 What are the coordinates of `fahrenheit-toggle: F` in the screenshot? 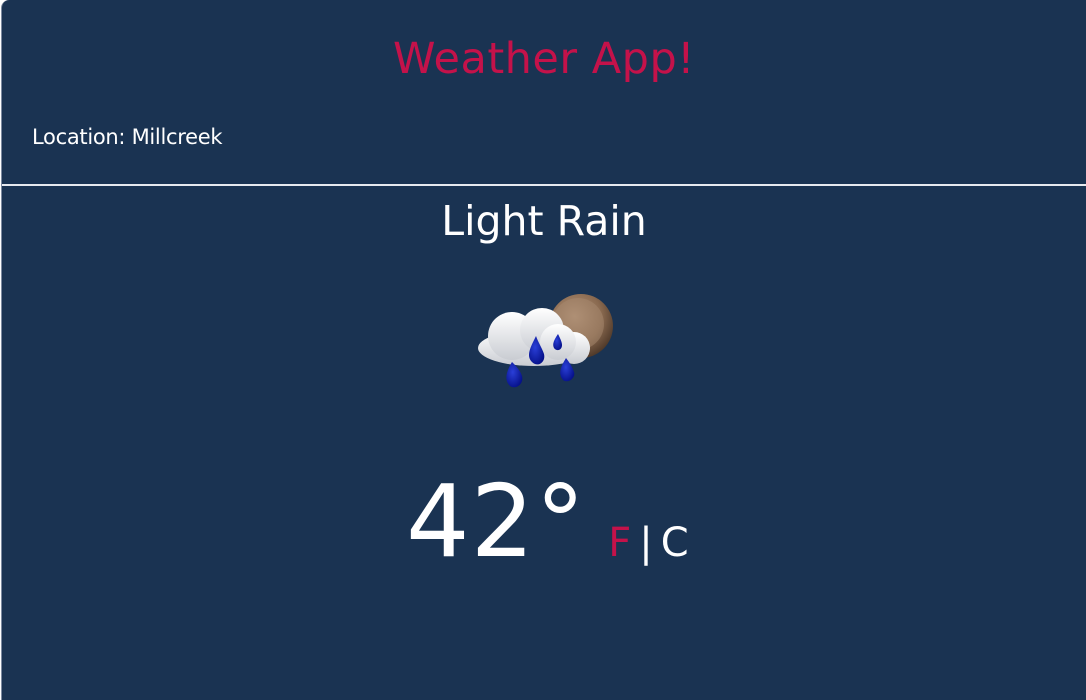 It's located at (619, 543).